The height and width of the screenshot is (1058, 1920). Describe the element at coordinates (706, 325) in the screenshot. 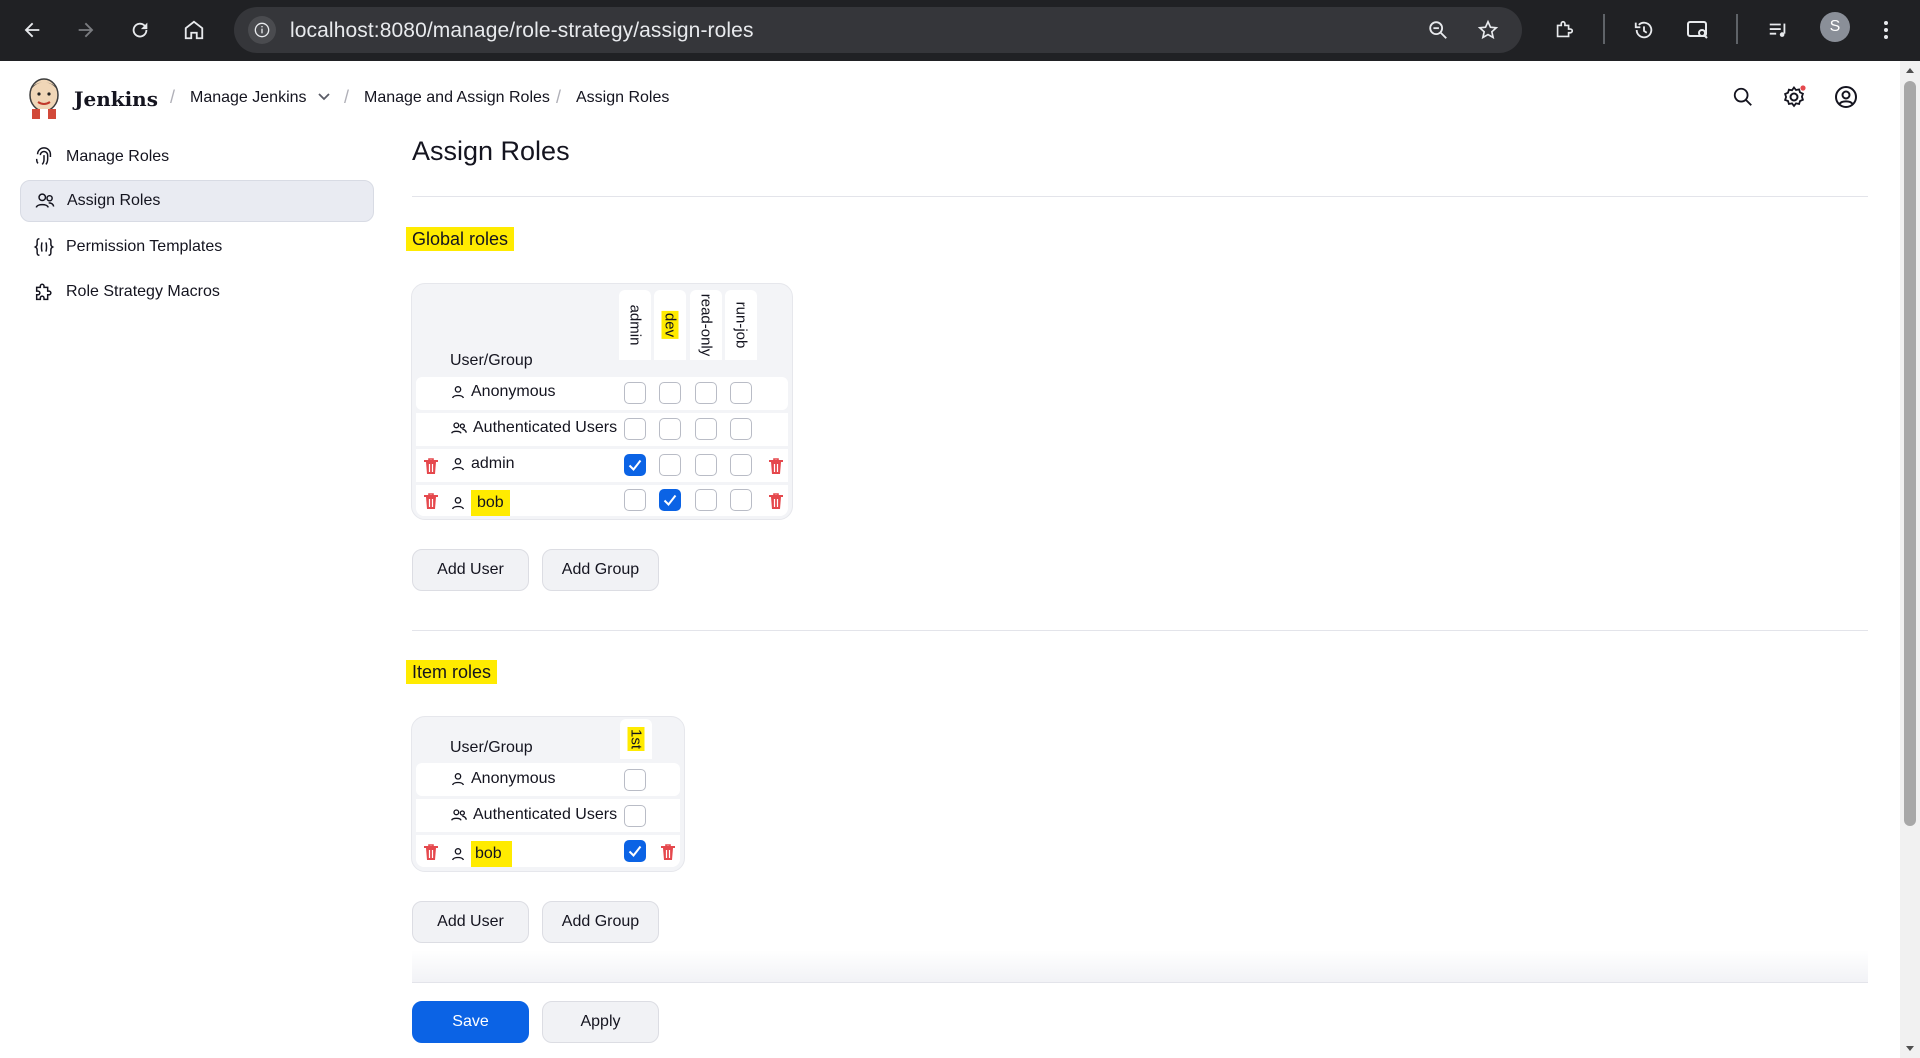

I see `column-header-read-only: read-only` at that location.